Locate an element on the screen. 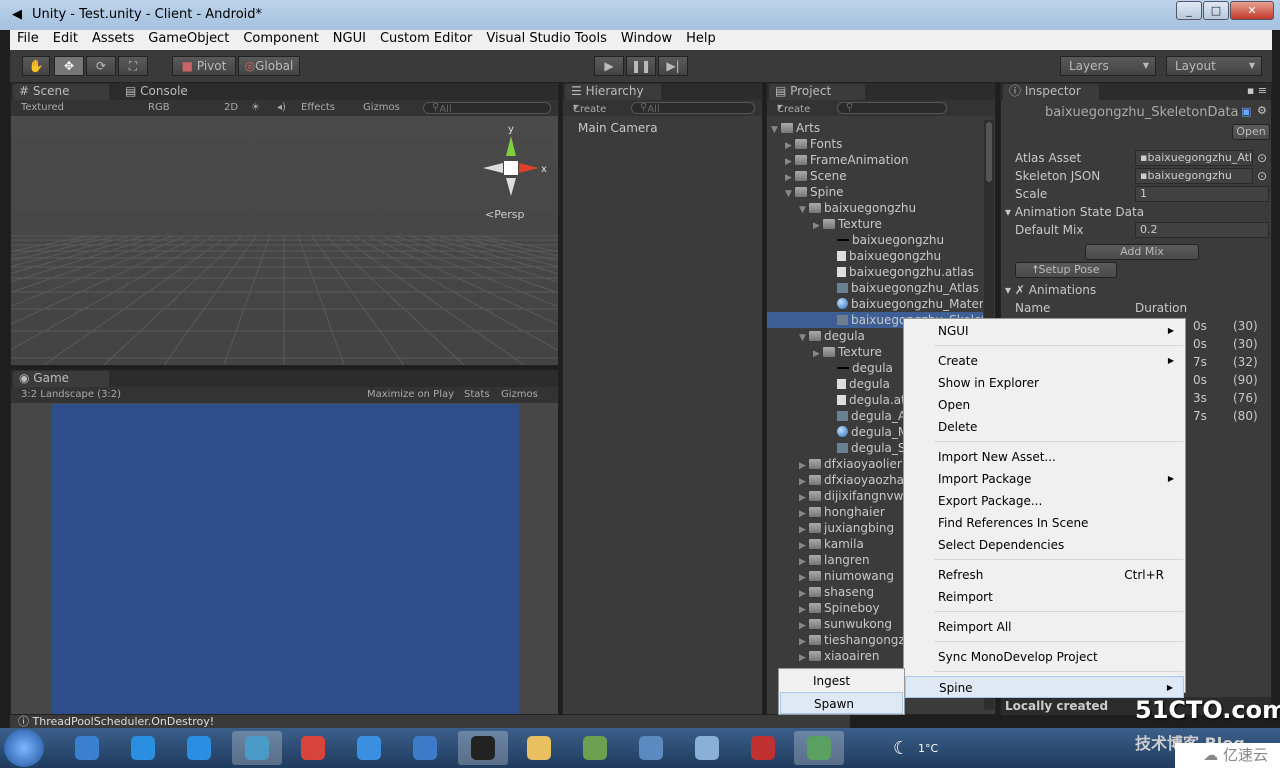 This screenshot has height=768, width=1280. hand-tool-button: ✋ is located at coordinates (36, 66).